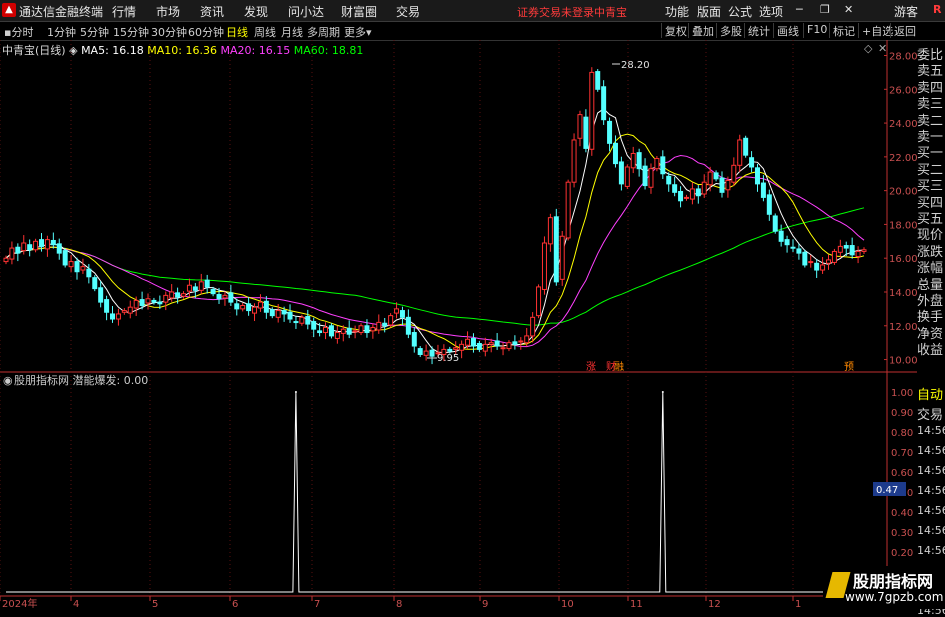 The image size is (945, 617). Describe the element at coordinates (903, 259) in the screenshot. I see `y-tick-label: 16.00` at that location.